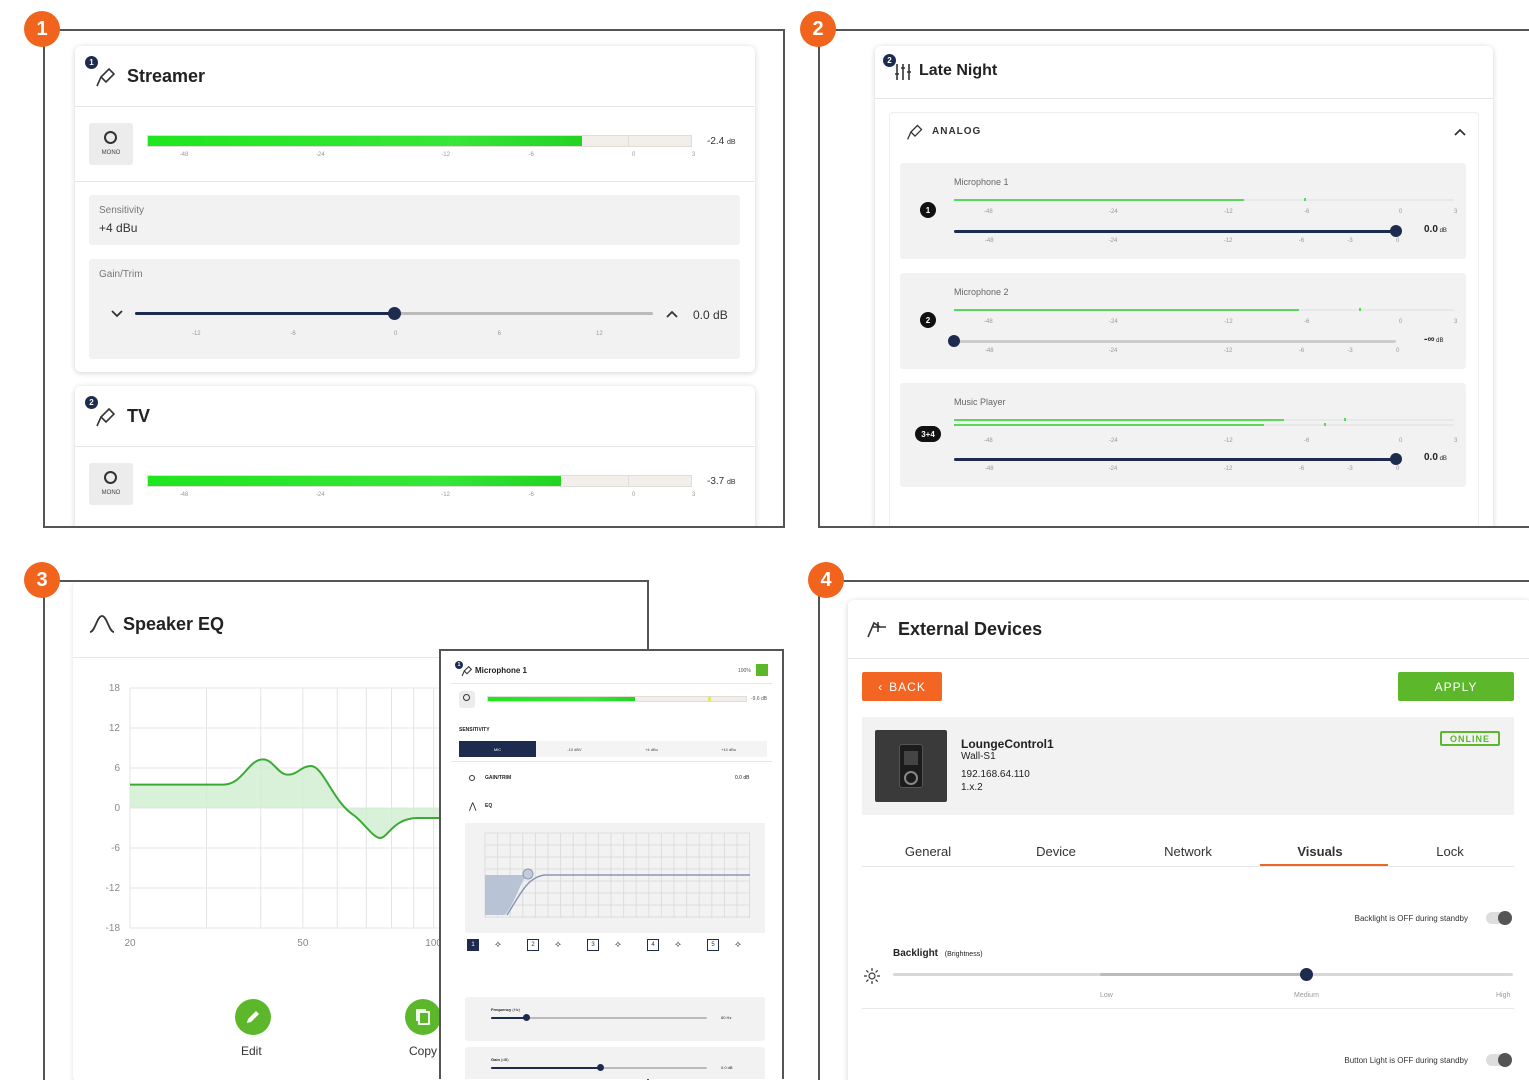 The image size is (1529, 1080). I want to click on gain-label: Gain/Trim, so click(121, 274).